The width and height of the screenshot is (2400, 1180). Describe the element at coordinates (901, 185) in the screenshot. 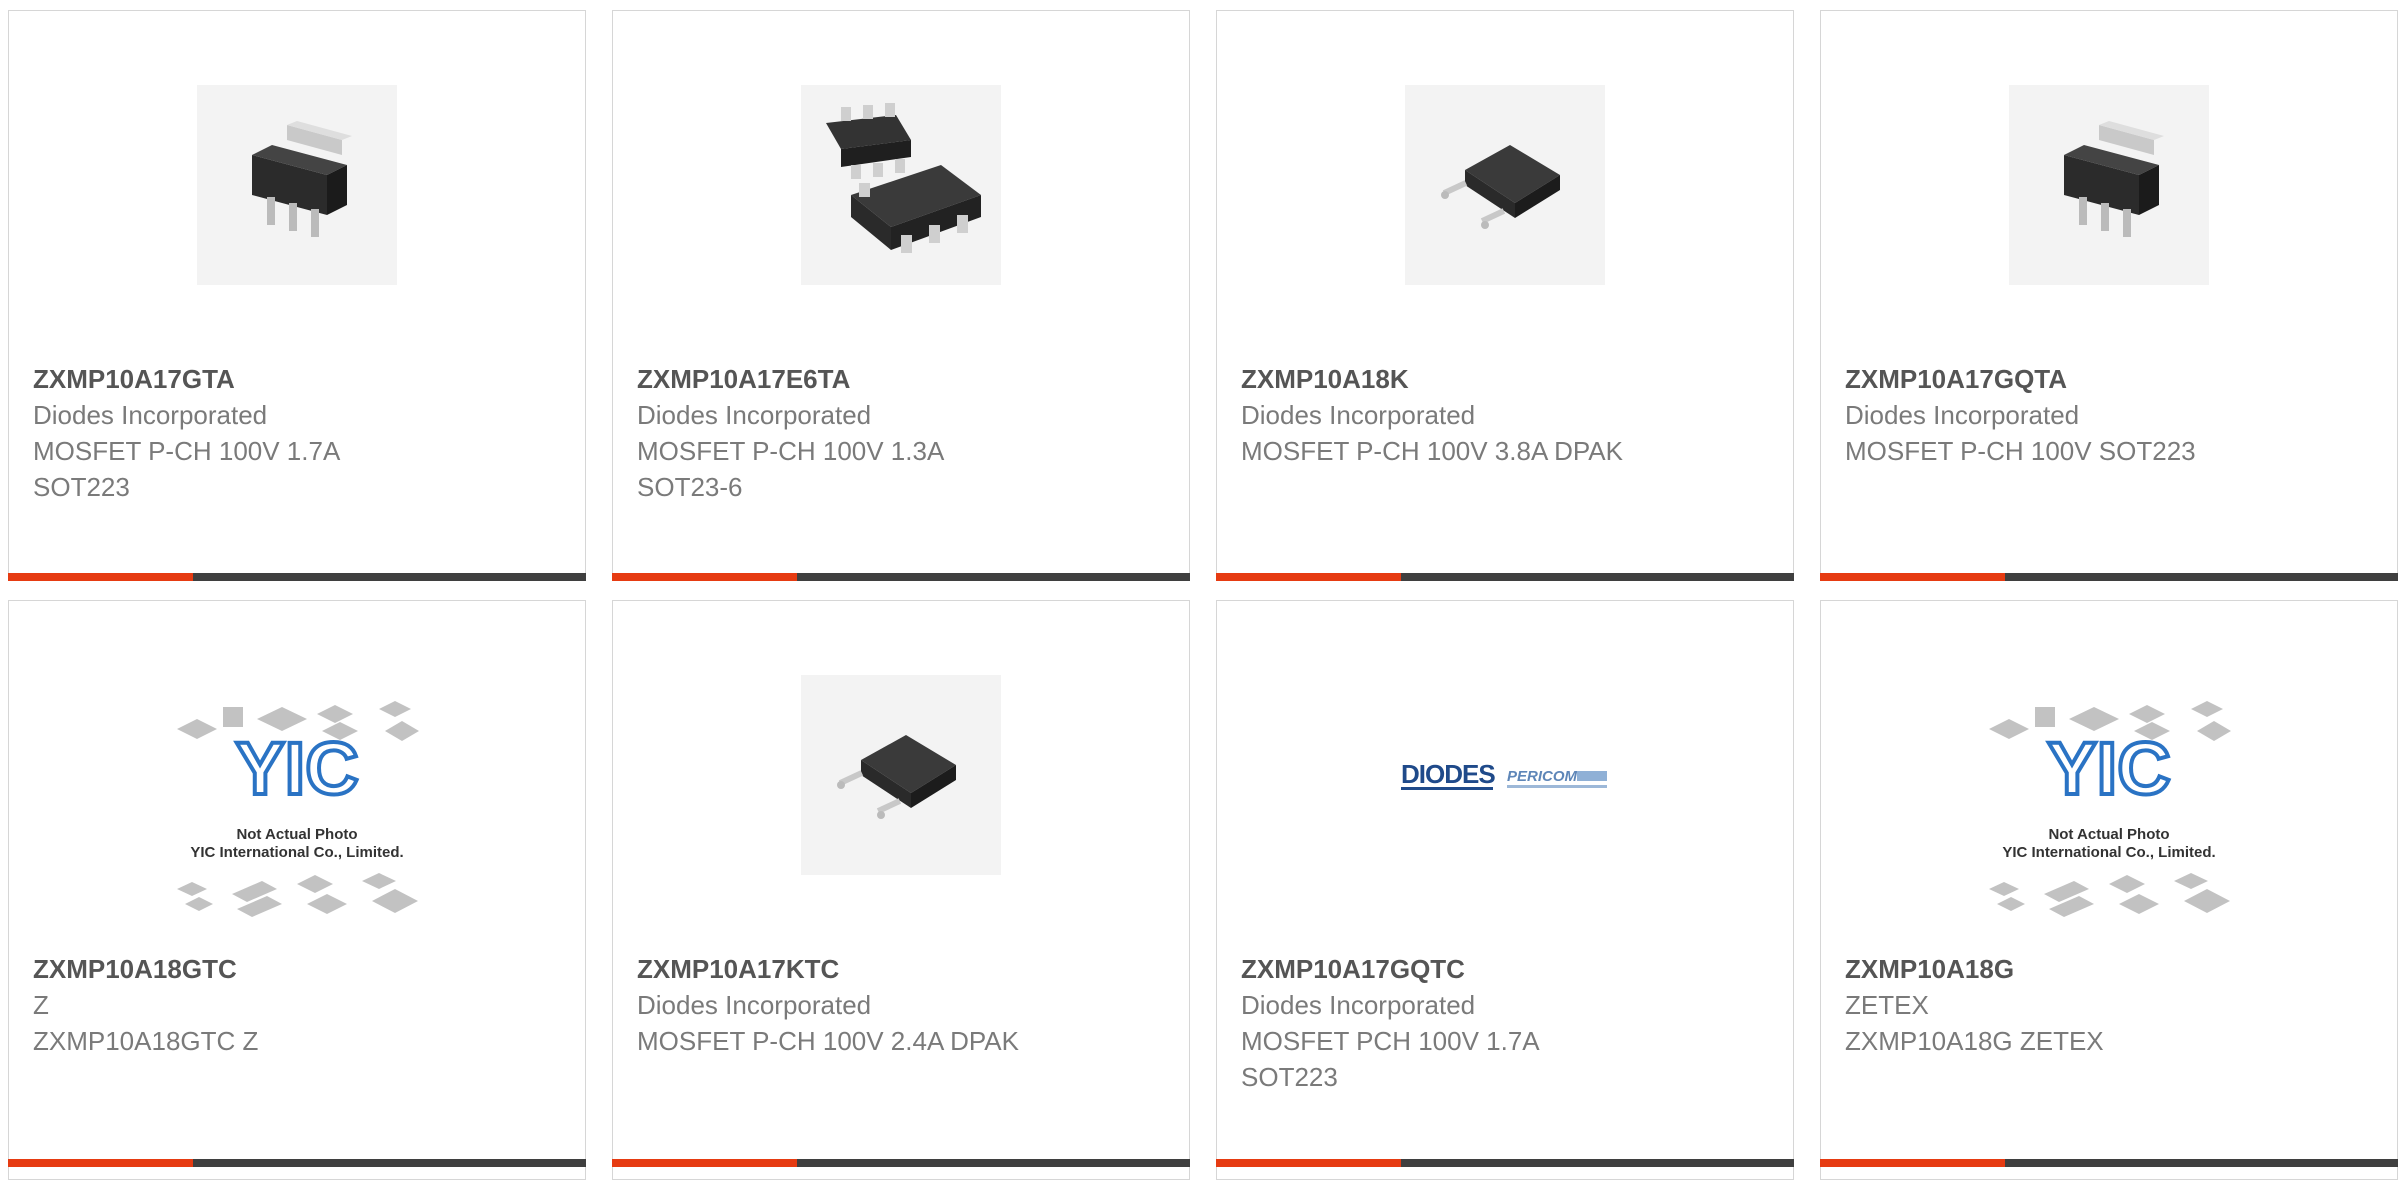

I see `sot23-6-package-icon` at that location.